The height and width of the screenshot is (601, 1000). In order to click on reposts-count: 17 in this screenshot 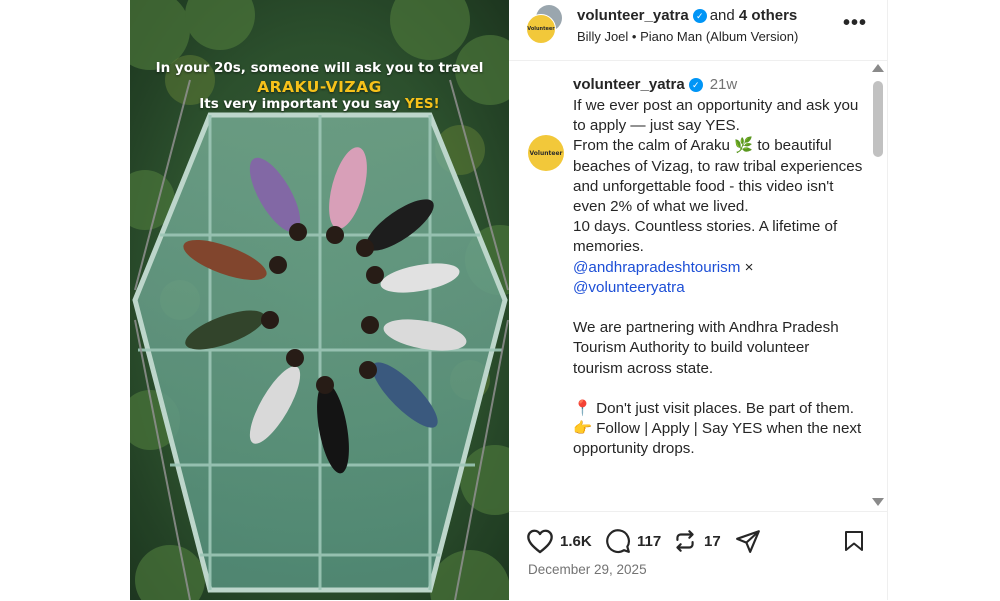, I will do `click(712, 541)`.